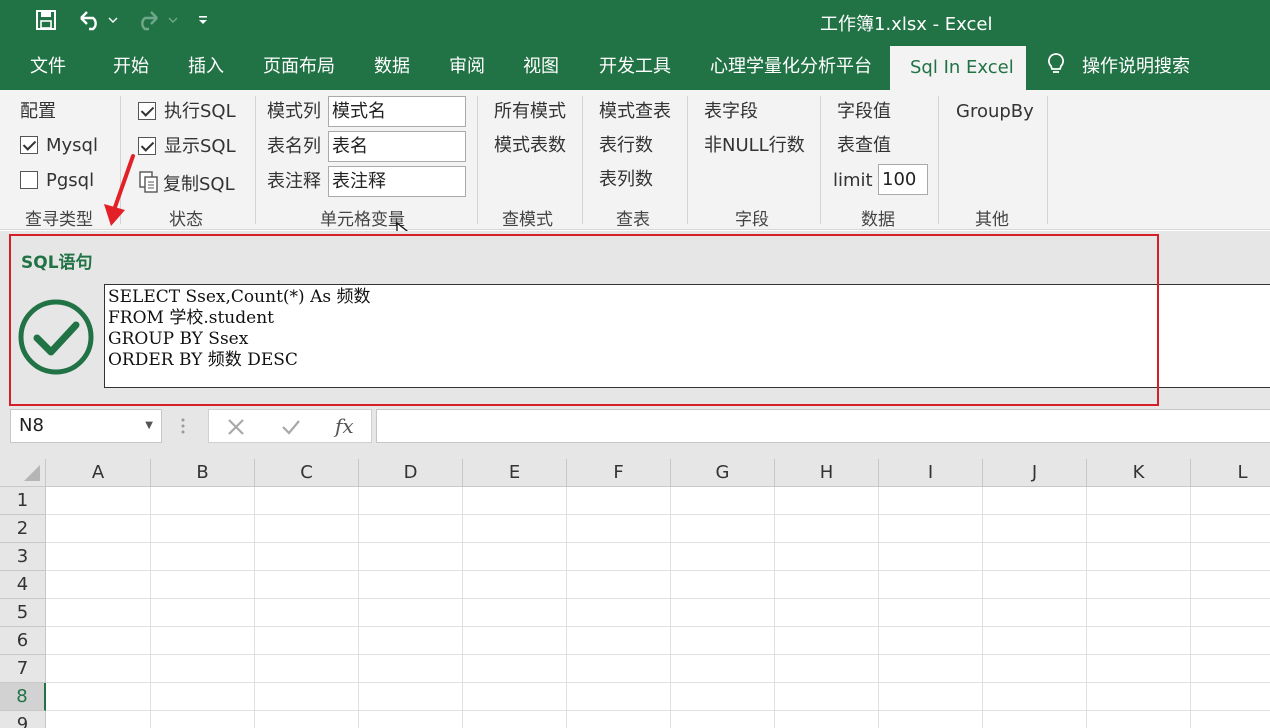 Image resolution: width=1270 pixels, height=728 pixels. What do you see at coordinates (23, 501) in the screenshot?
I see `row-header: 1` at bounding box center [23, 501].